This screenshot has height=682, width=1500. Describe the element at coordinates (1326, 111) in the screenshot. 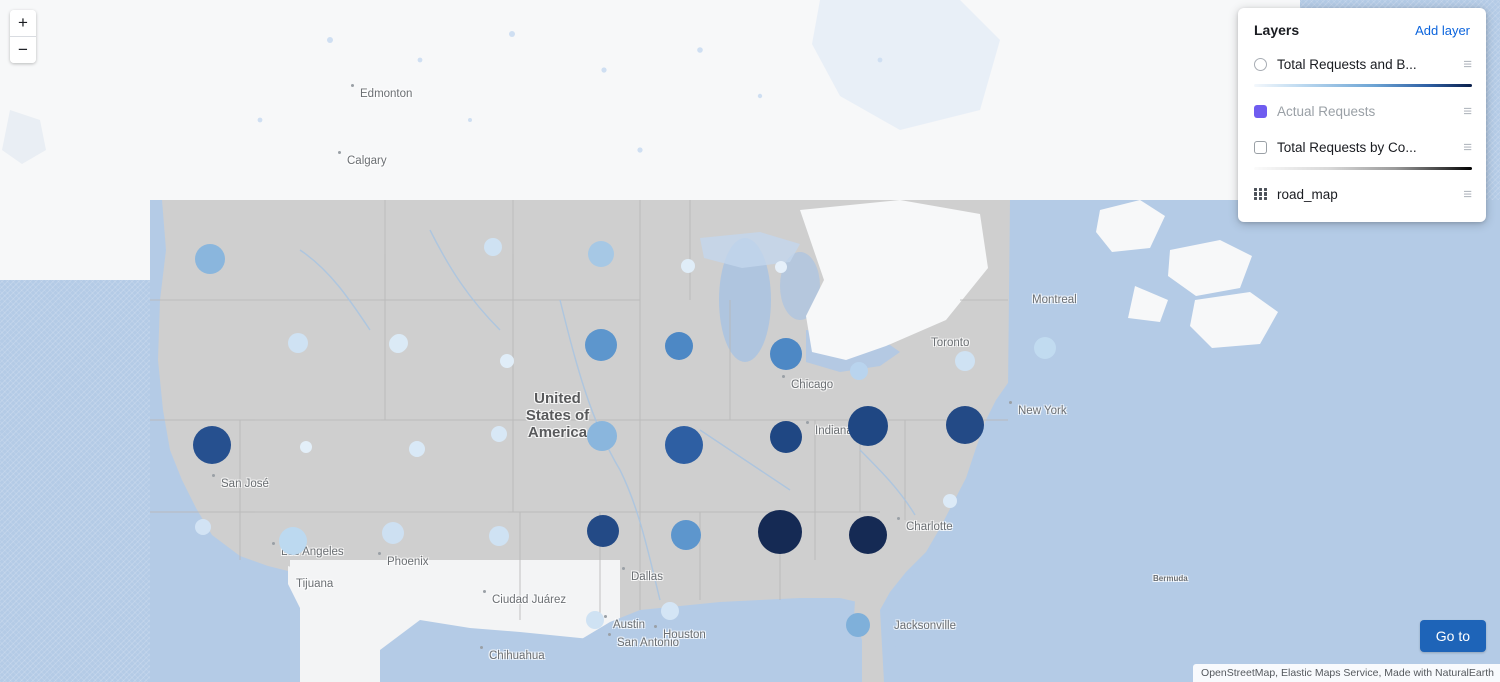

I see `layer-label: Actual Requests` at that location.